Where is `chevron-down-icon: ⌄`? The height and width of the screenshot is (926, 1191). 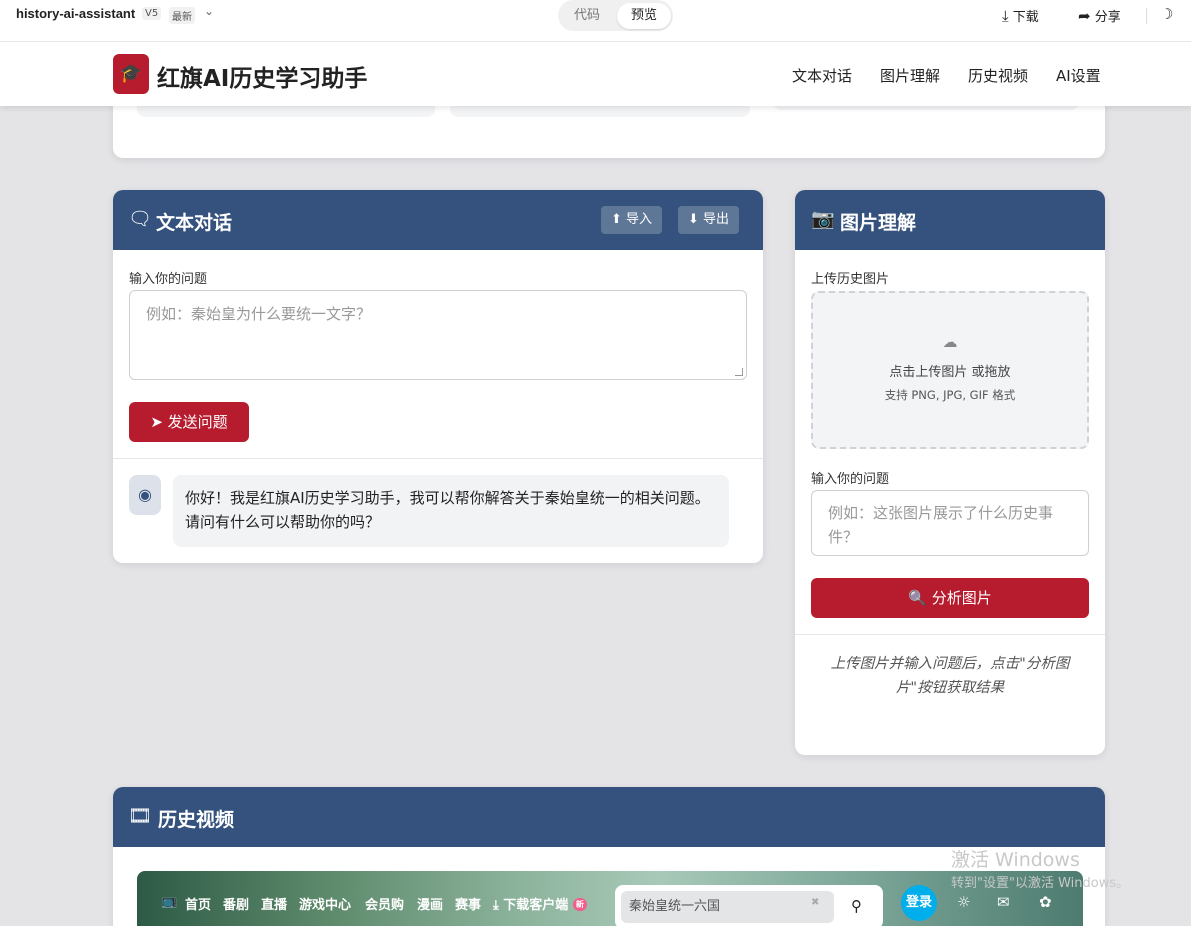
chevron-down-icon: ⌄ is located at coordinates (209, 11).